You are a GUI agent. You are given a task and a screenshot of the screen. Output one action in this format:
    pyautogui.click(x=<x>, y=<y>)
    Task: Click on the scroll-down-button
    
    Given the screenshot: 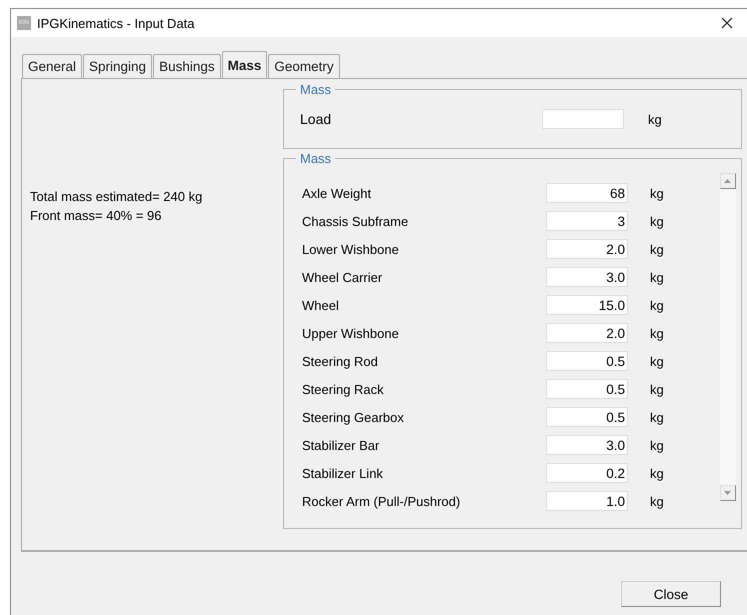 What is the action you would take?
    pyautogui.click(x=728, y=493)
    